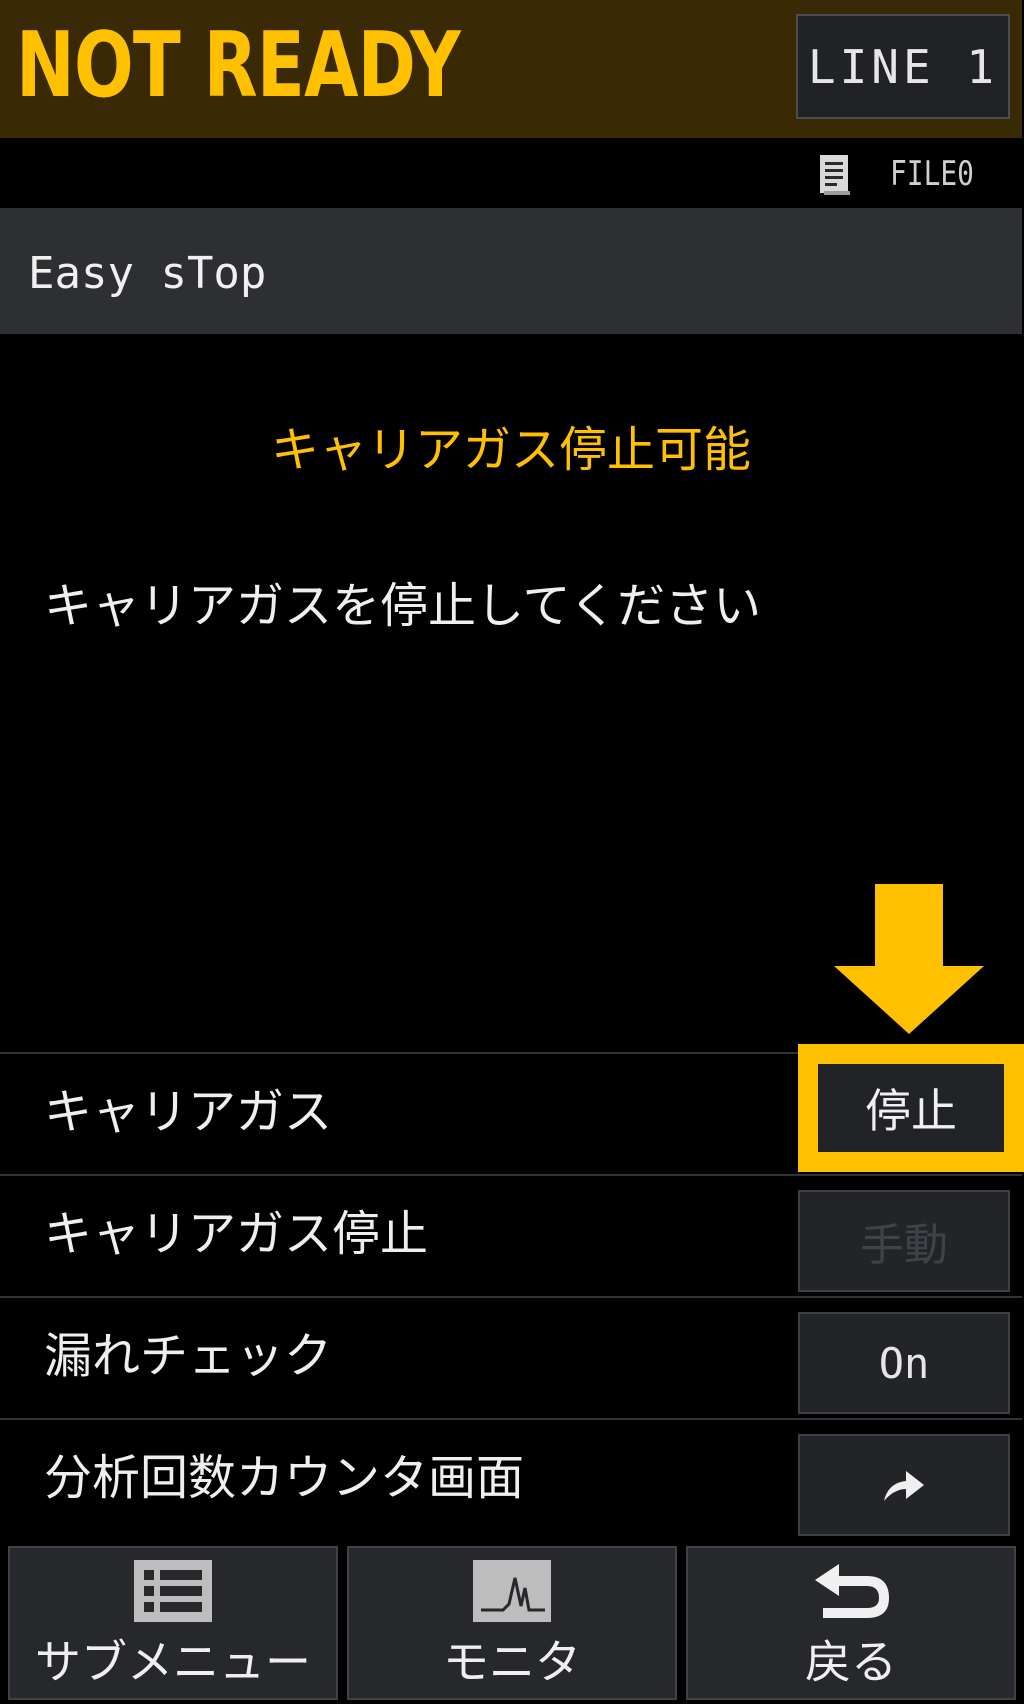  What do you see at coordinates (904, 1241) in the screenshot?
I see `manual-button: 手動` at bounding box center [904, 1241].